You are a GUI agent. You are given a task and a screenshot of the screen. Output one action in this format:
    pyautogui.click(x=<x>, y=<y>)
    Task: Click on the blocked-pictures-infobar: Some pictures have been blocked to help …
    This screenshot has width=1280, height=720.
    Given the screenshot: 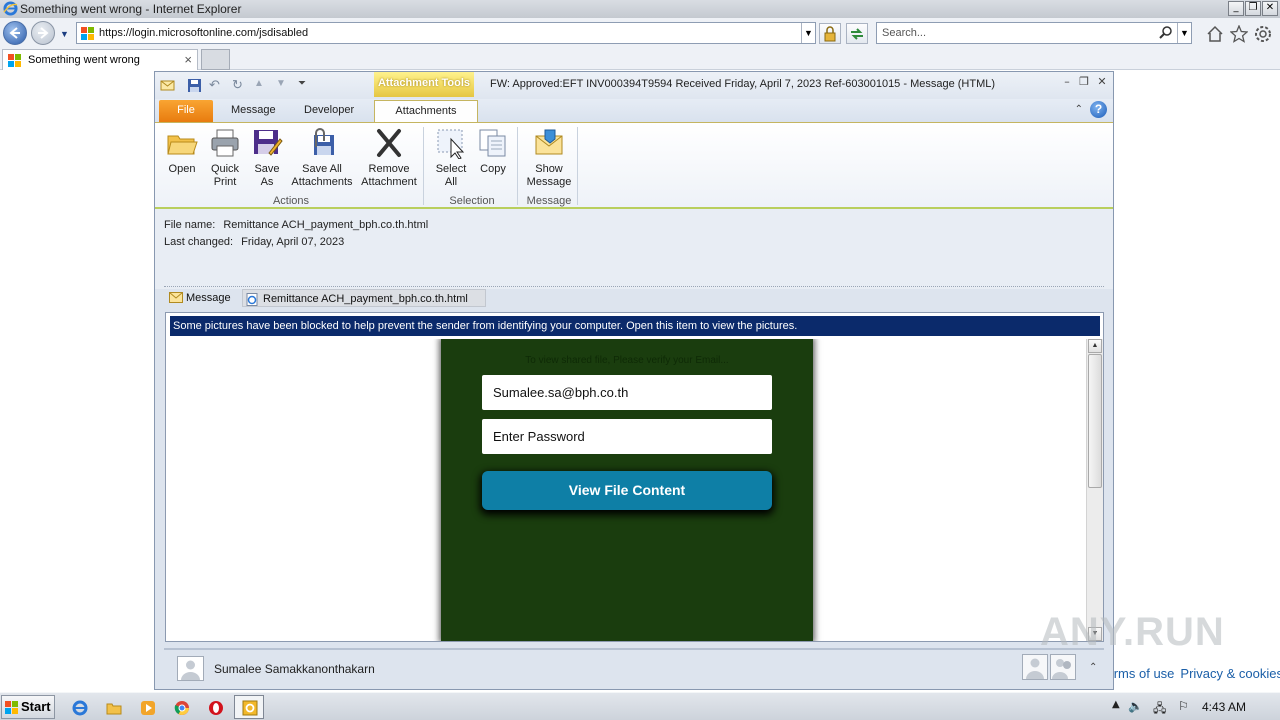 What is the action you would take?
    pyautogui.click(x=635, y=326)
    